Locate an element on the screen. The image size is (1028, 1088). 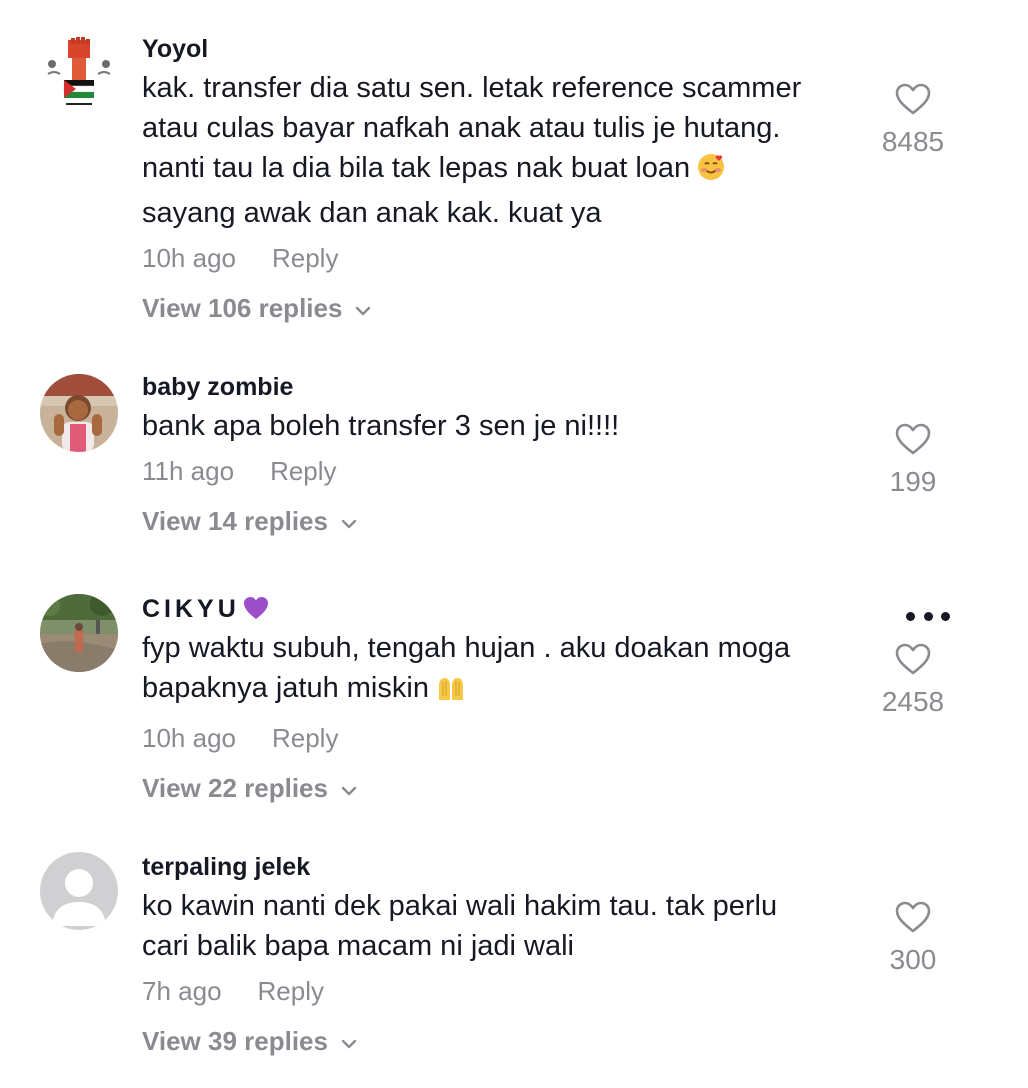
comment-text-line: bapaknya jatuh miskin is located at coordinates (285, 688).